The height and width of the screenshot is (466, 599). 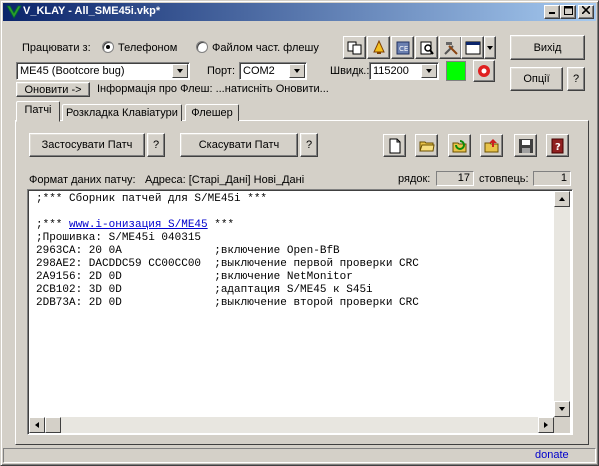 What do you see at coordinates (204, 290) in the screenshot?
I see `editor-line: 2CB102: 3D 0D ;адаптация S/ME45 к S45i` at bounding box center [204, 290].